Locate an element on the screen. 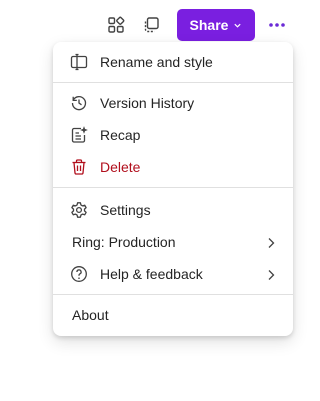  menu-item-help-feedback: Help & feedback is located at coordinates (173, 274).